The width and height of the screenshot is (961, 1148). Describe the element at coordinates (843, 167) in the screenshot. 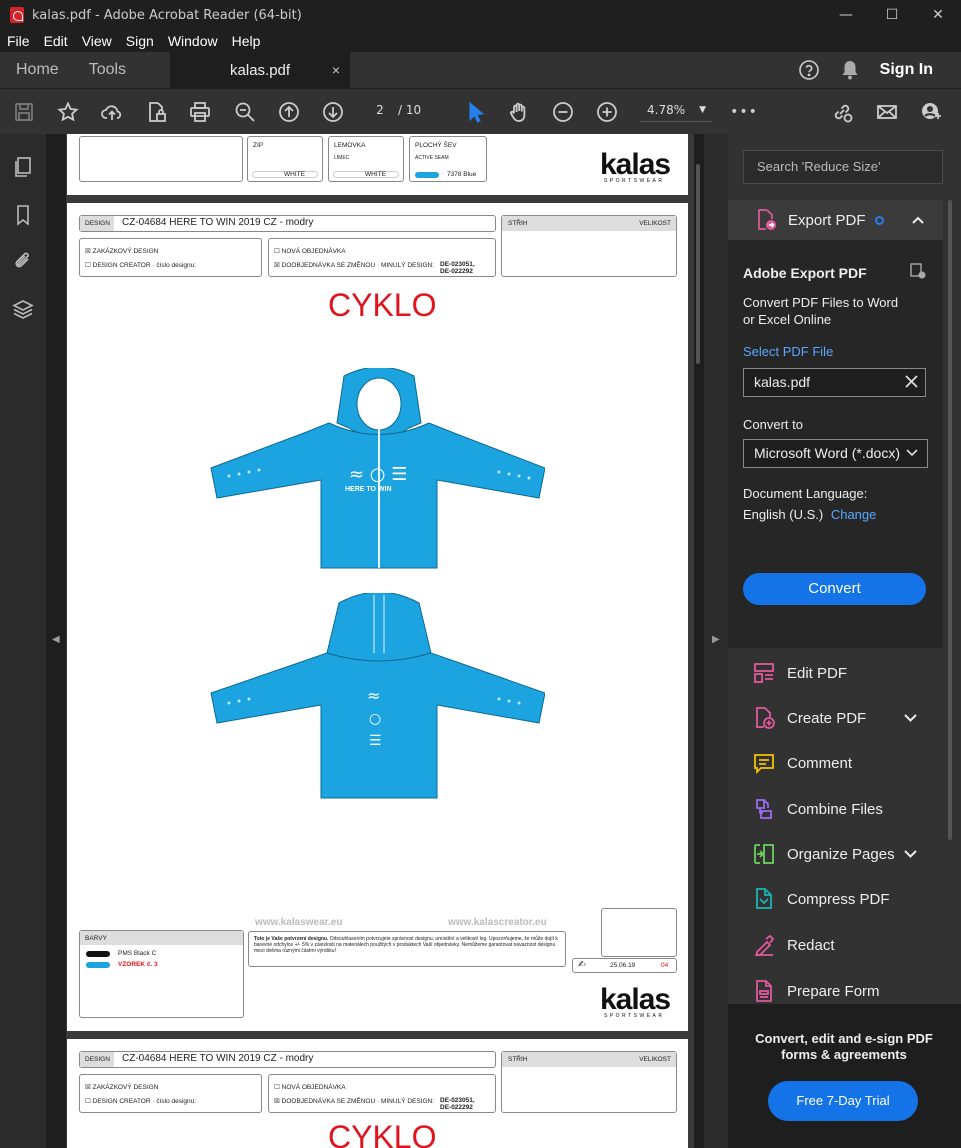

I see `tools-search-input: Search 'Reduce Size'` at that location.